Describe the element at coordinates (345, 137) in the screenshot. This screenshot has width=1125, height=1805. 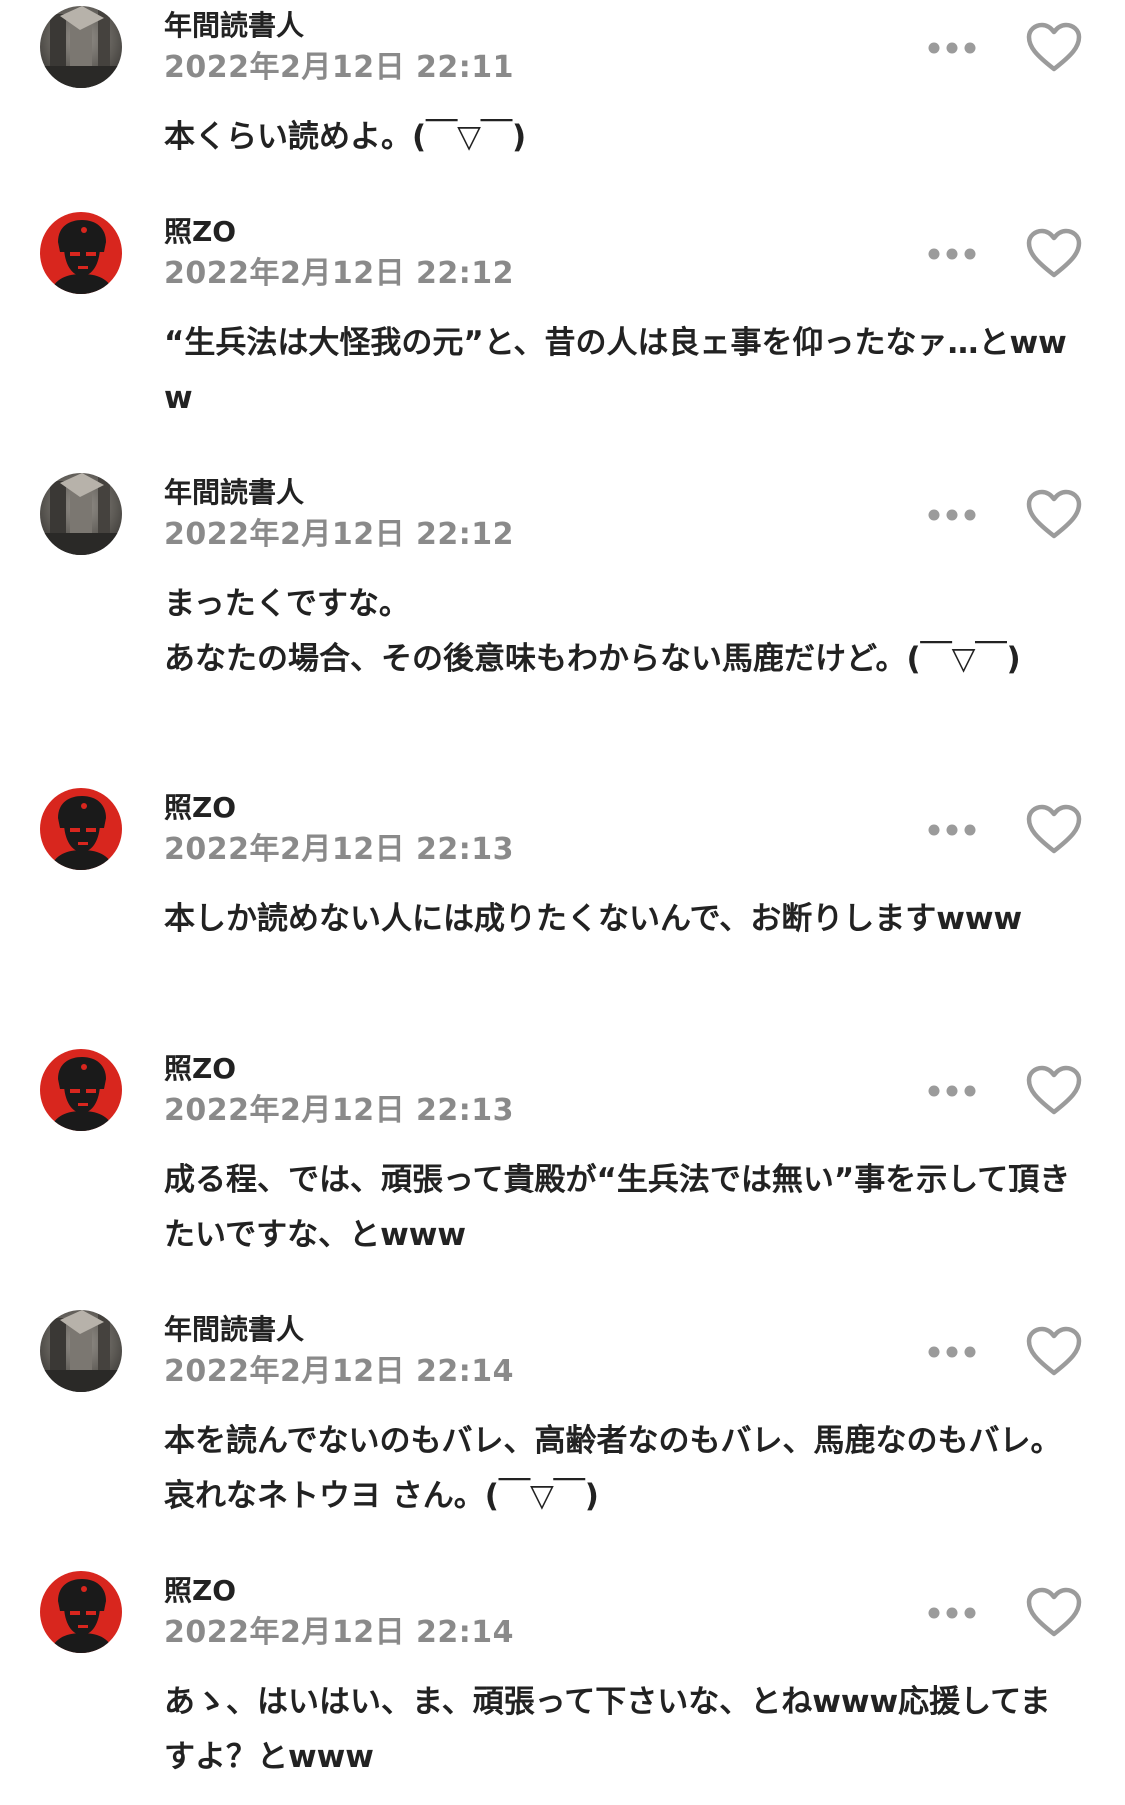
I see `comment-text: 本くらい読めよ。(￣▽￣)` at that location.